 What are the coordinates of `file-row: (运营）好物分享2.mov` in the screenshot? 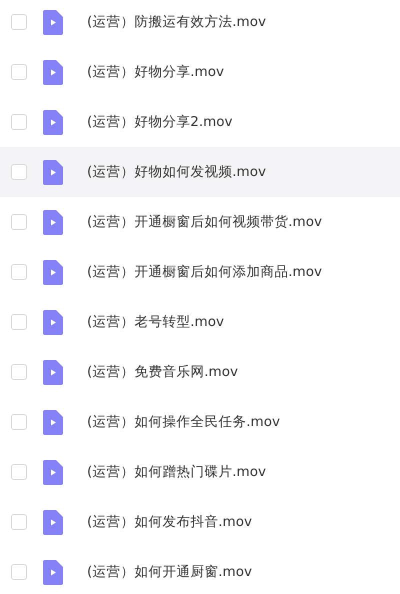 It's located at (200, 122).